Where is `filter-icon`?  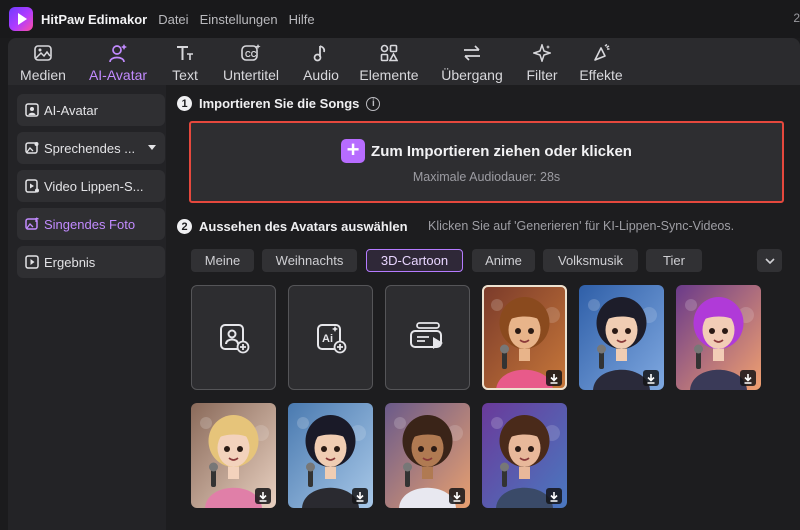 filter-icon is located at coordinates (542, 53).